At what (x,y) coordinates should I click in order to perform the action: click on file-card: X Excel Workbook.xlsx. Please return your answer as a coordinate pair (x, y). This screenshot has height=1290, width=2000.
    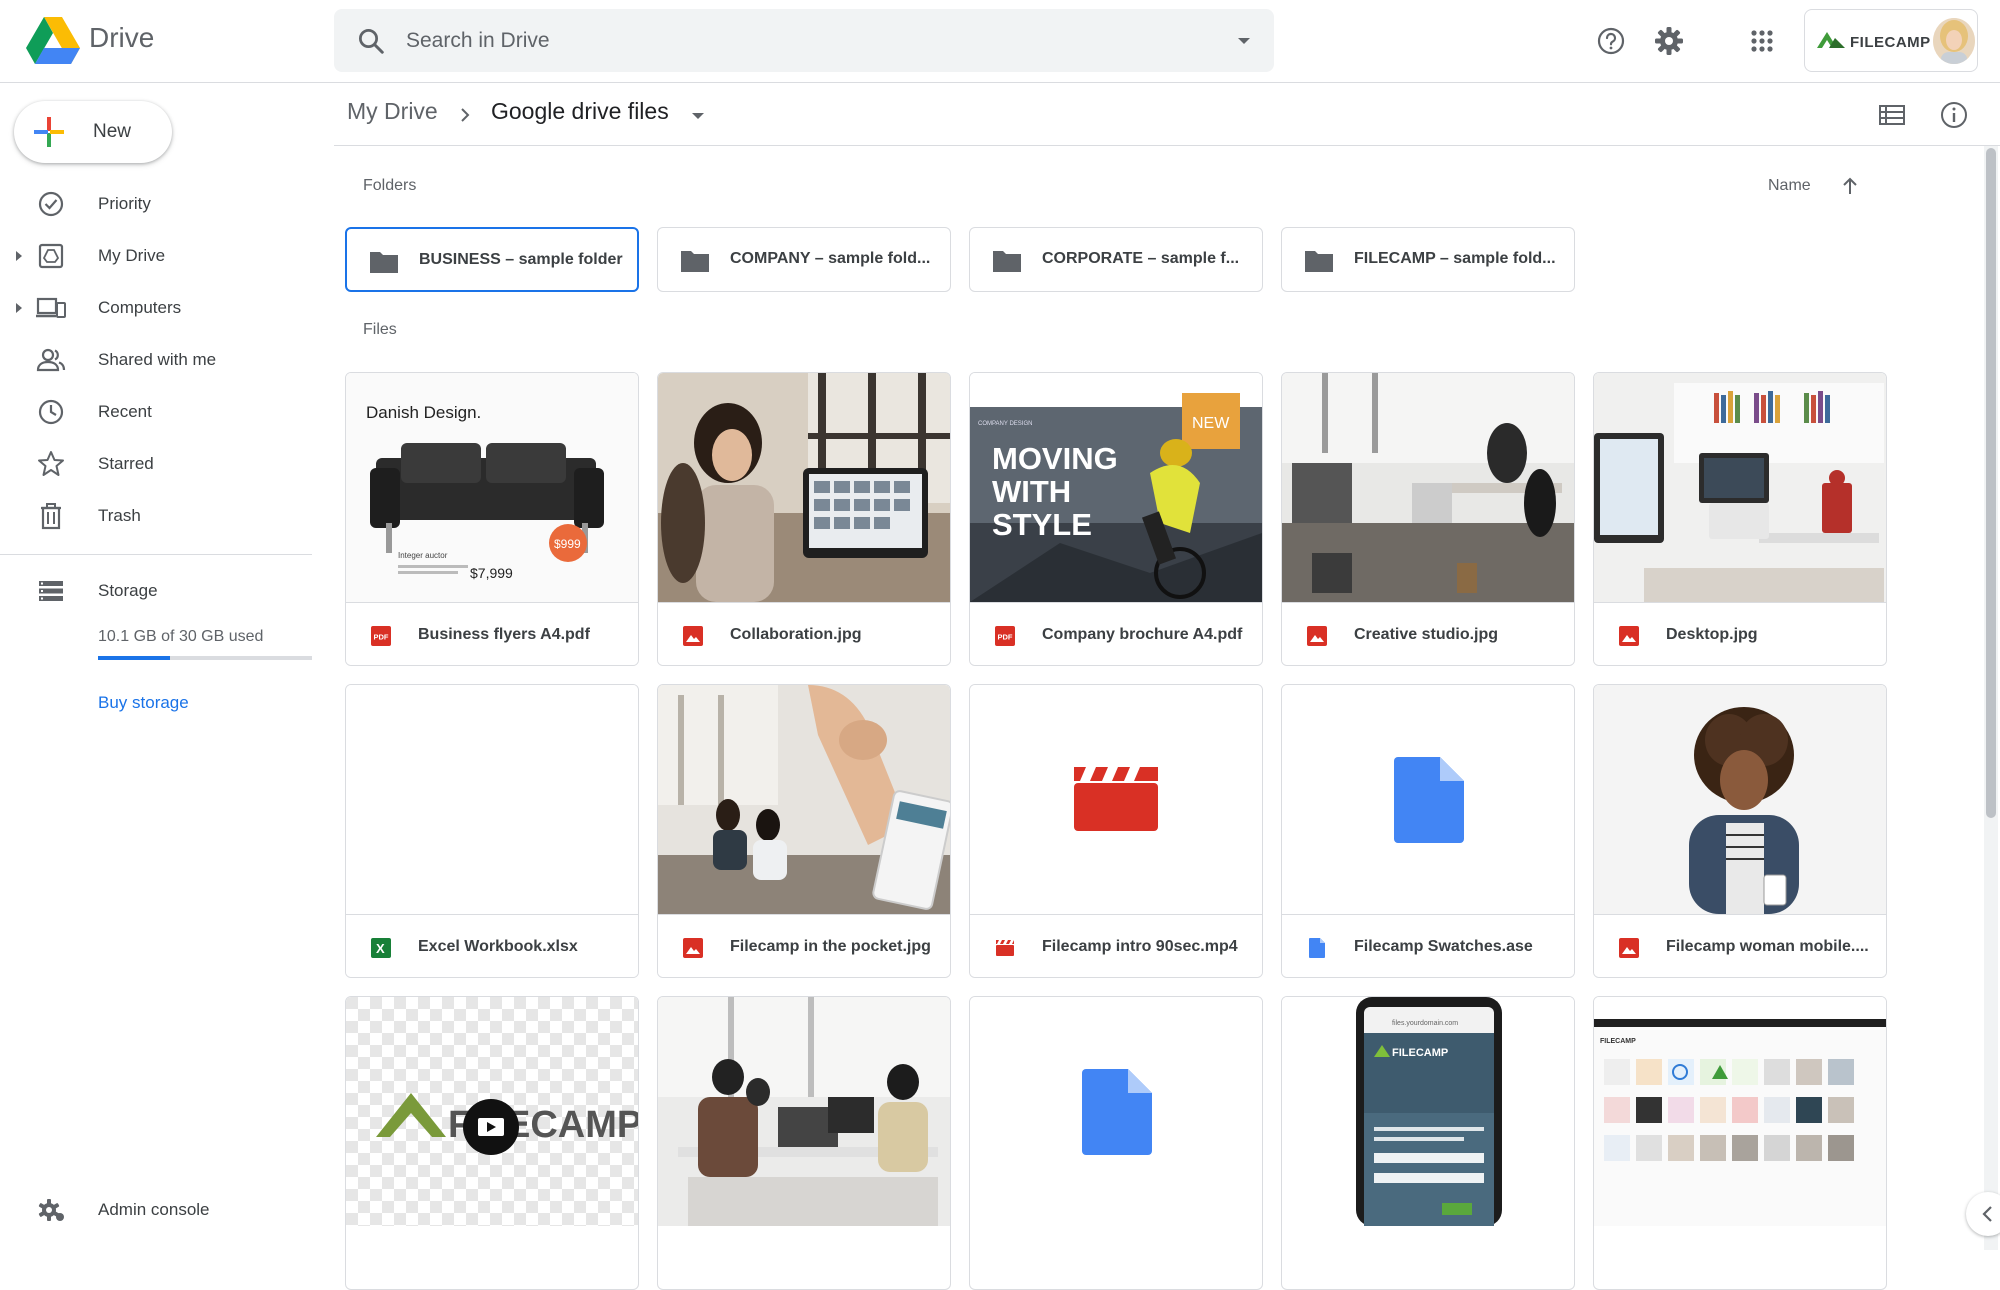
    Looking at the image, I should click on (492, 831).